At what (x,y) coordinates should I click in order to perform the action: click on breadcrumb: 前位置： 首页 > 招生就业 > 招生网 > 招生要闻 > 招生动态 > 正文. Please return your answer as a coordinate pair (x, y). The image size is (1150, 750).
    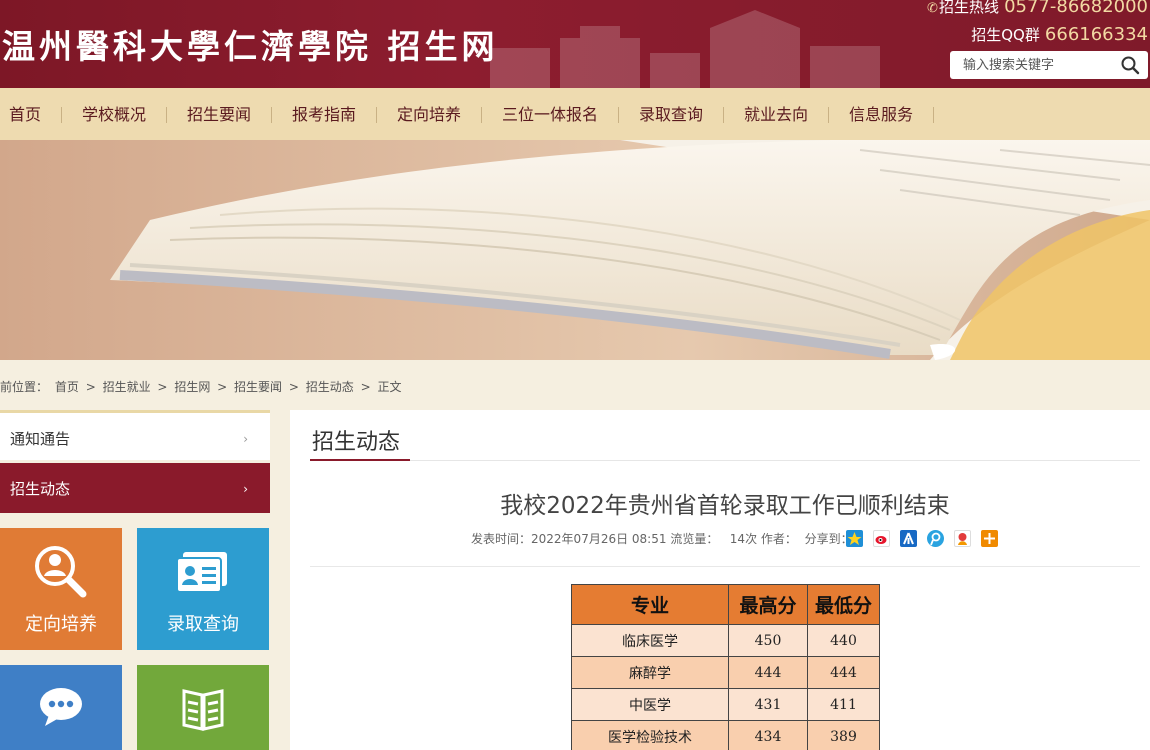
    Looking at the image, I should click on (202, 386).